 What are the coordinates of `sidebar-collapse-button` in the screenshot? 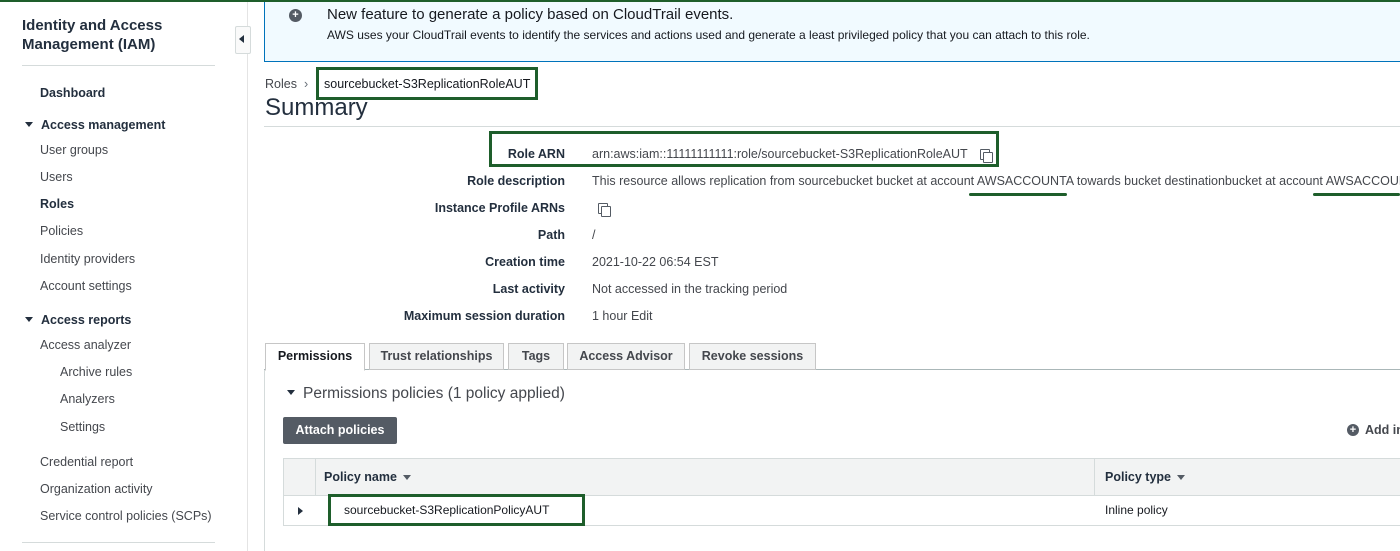 It's located at (243, 40).